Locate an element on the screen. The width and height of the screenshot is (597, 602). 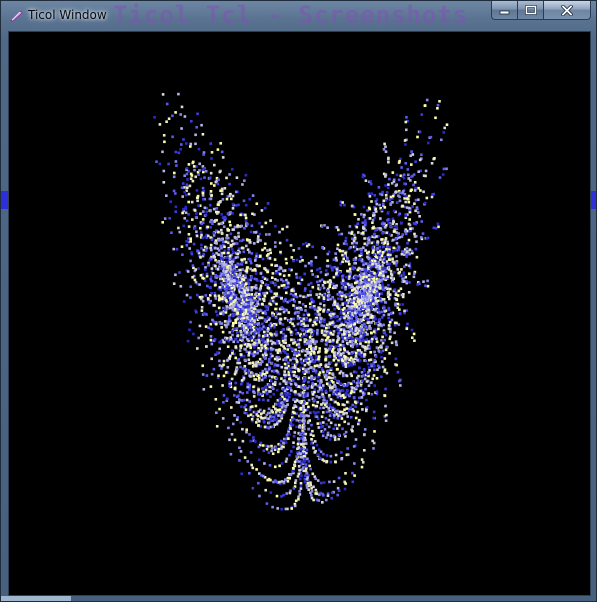
close-button is located at coordinates (567, 10).